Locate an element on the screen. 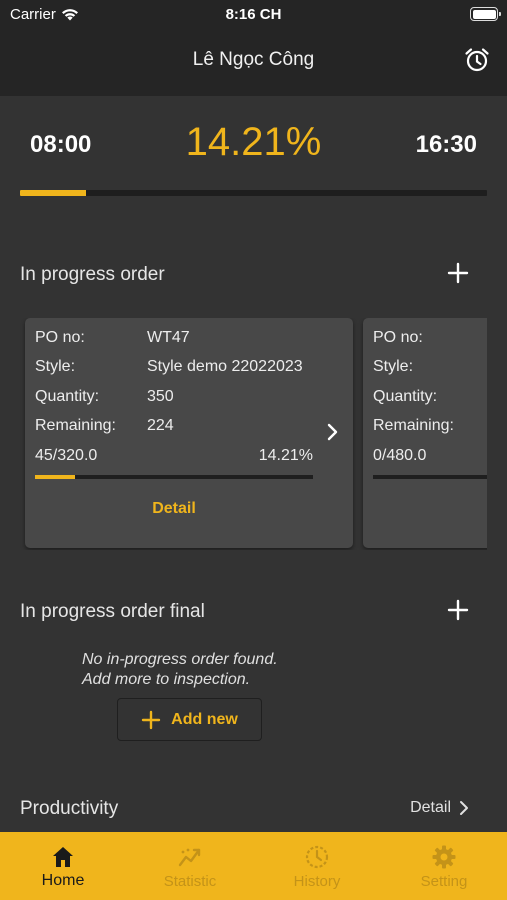  add-new-button: Add new is located at coordinates (189, 719).